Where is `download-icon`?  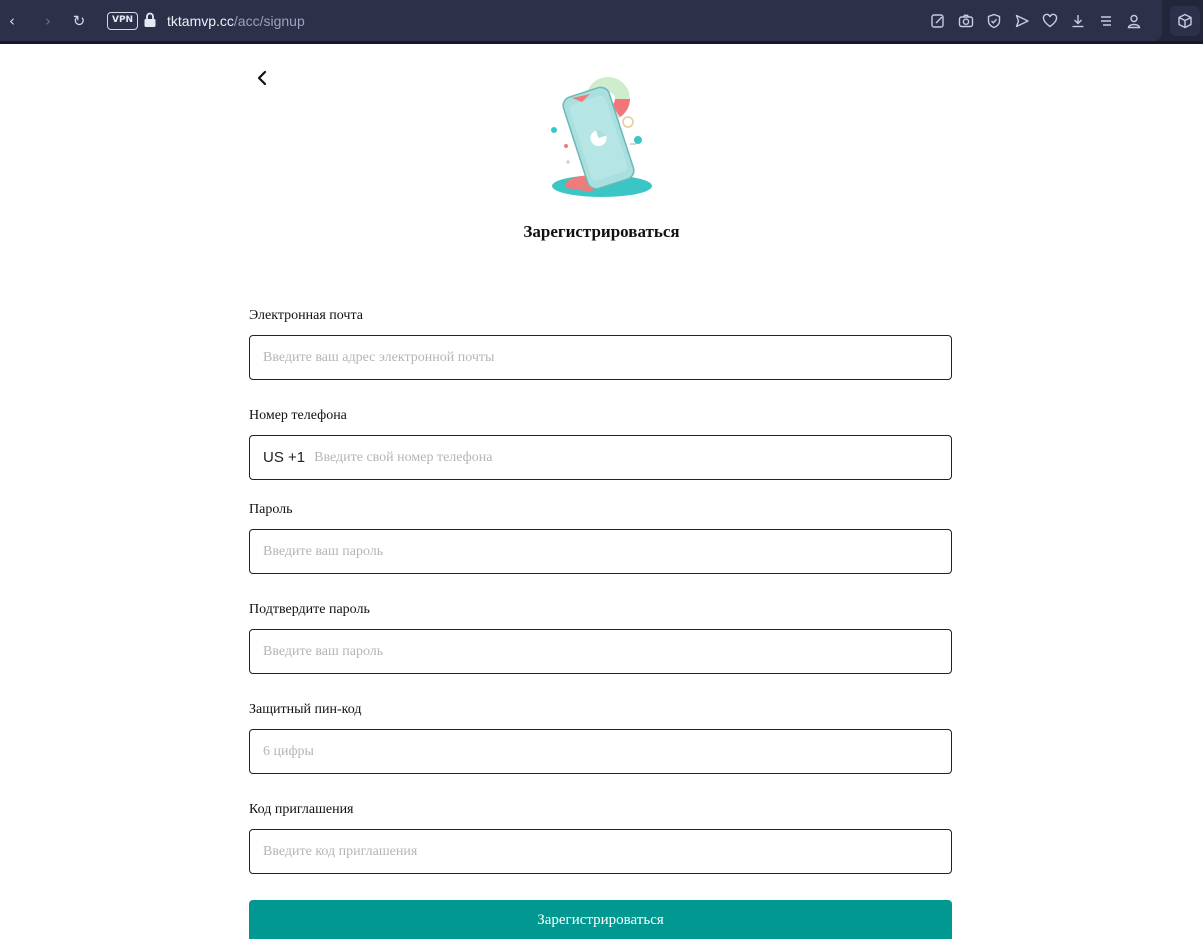 download-icon is located at coordinates (1078, 21).